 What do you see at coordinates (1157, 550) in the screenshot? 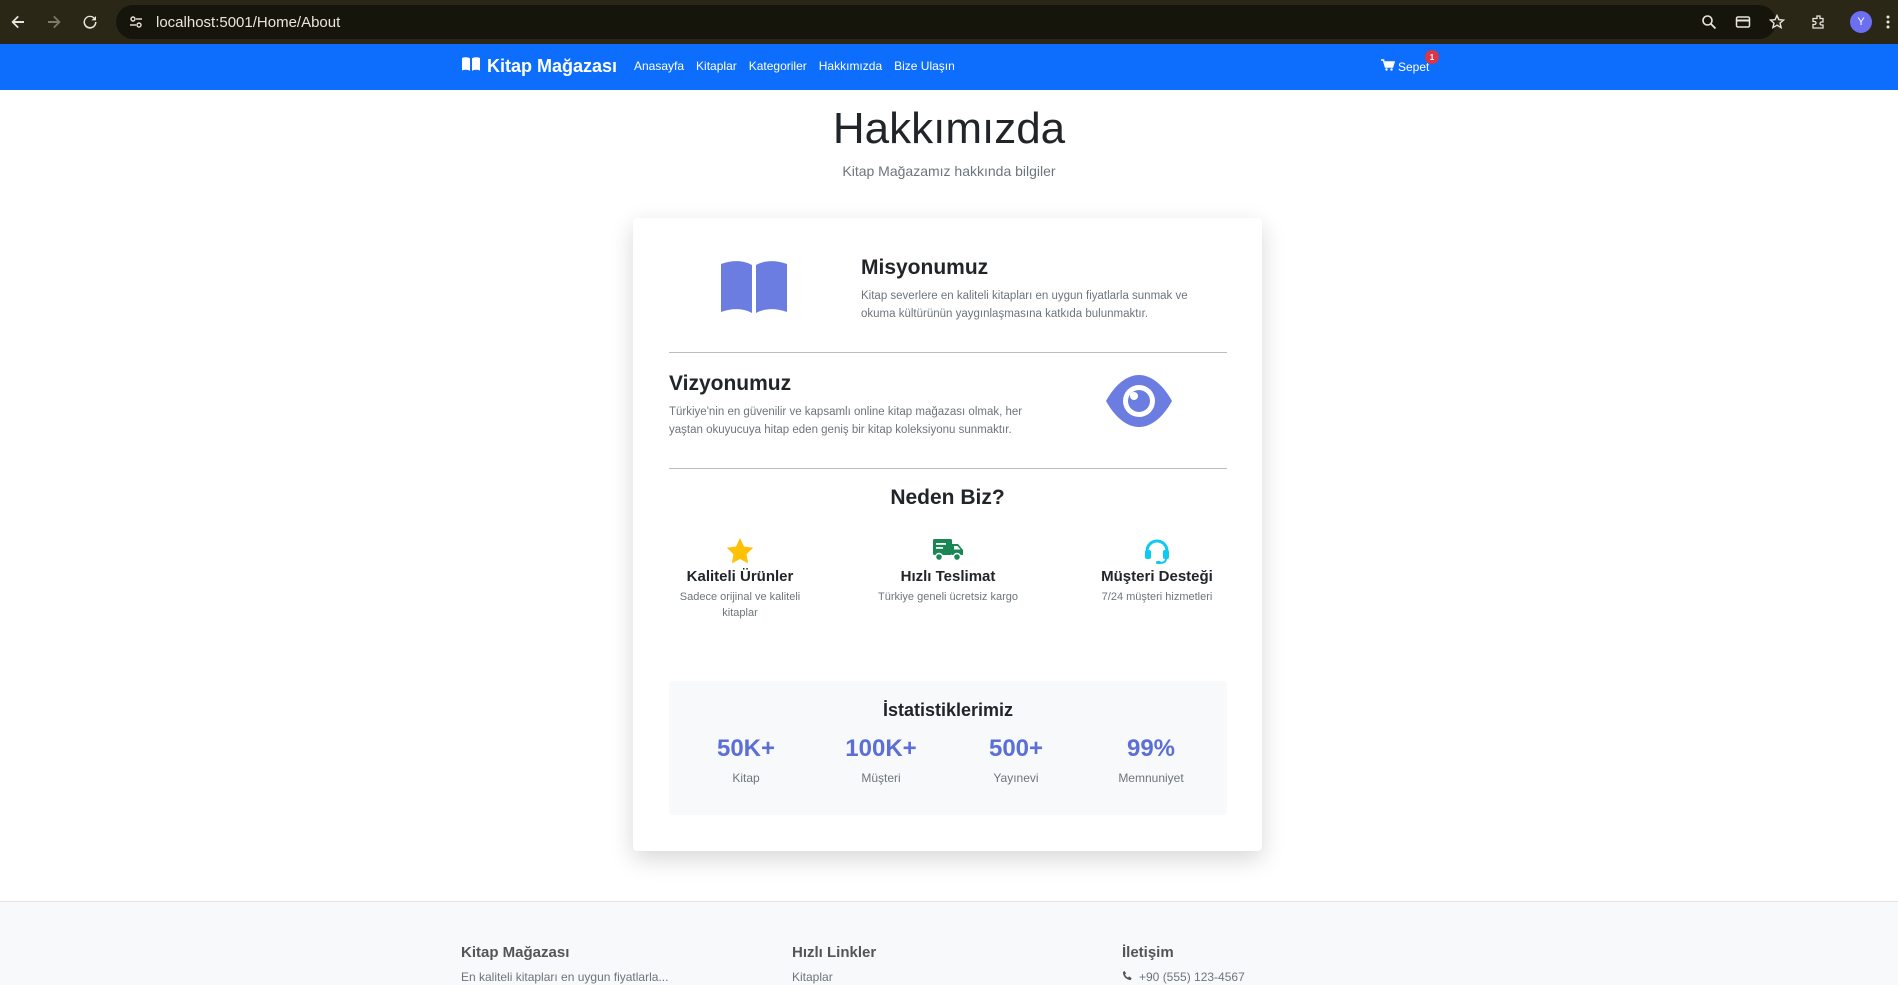
I see `headset-icon` at bounding box center [1157, 550].